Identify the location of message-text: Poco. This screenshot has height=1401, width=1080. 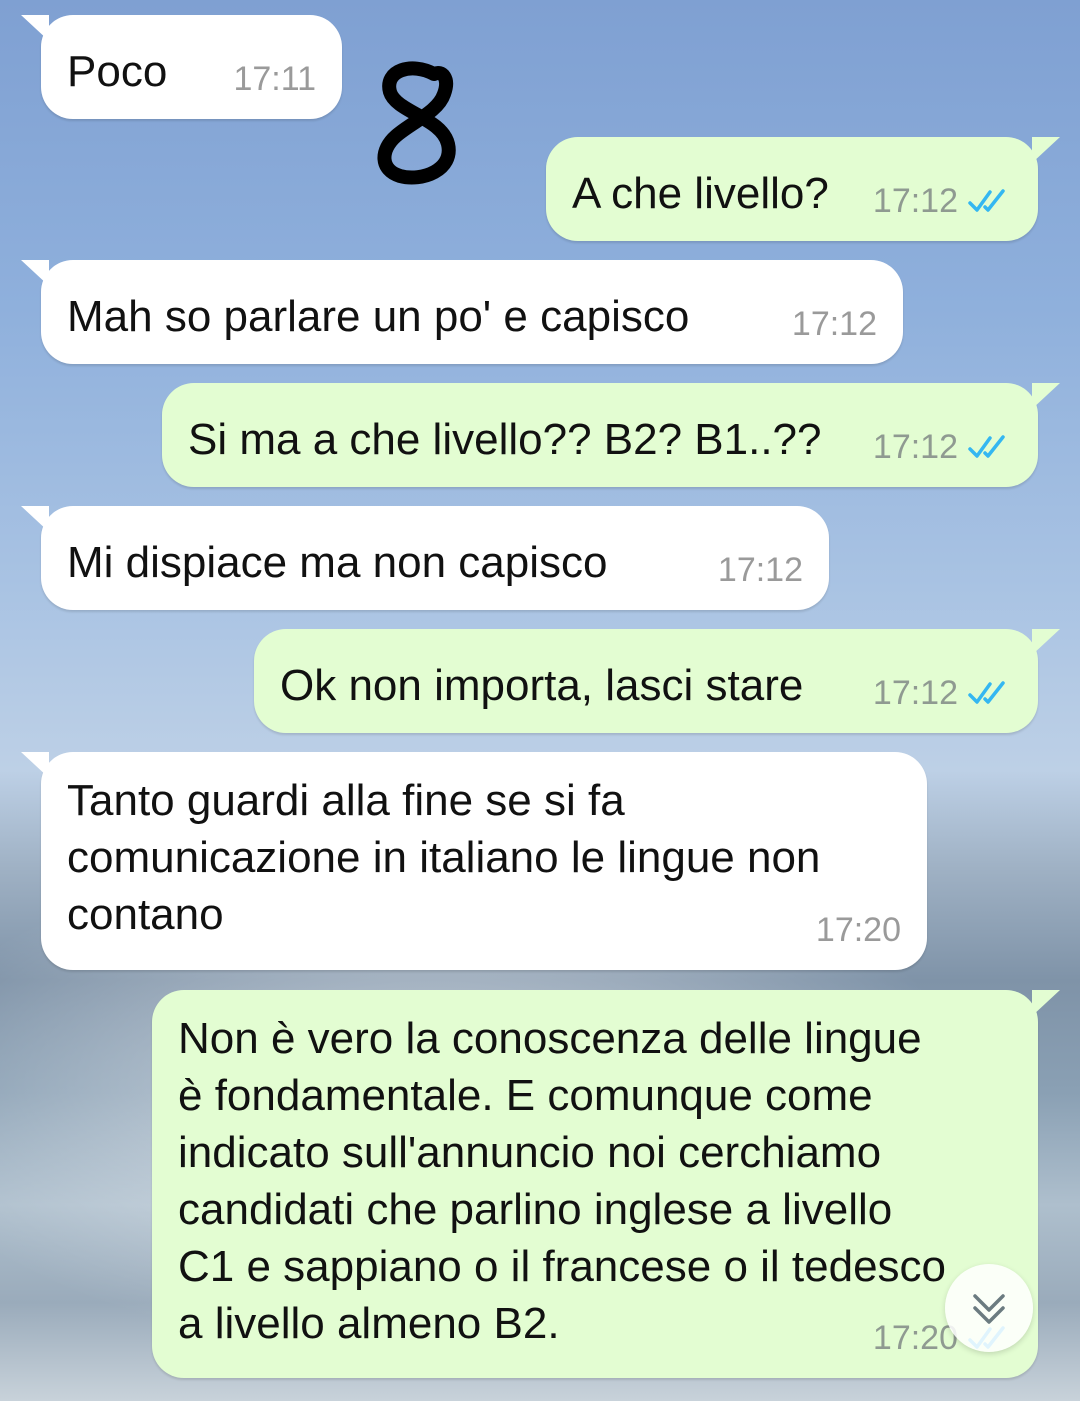
(117, 71).